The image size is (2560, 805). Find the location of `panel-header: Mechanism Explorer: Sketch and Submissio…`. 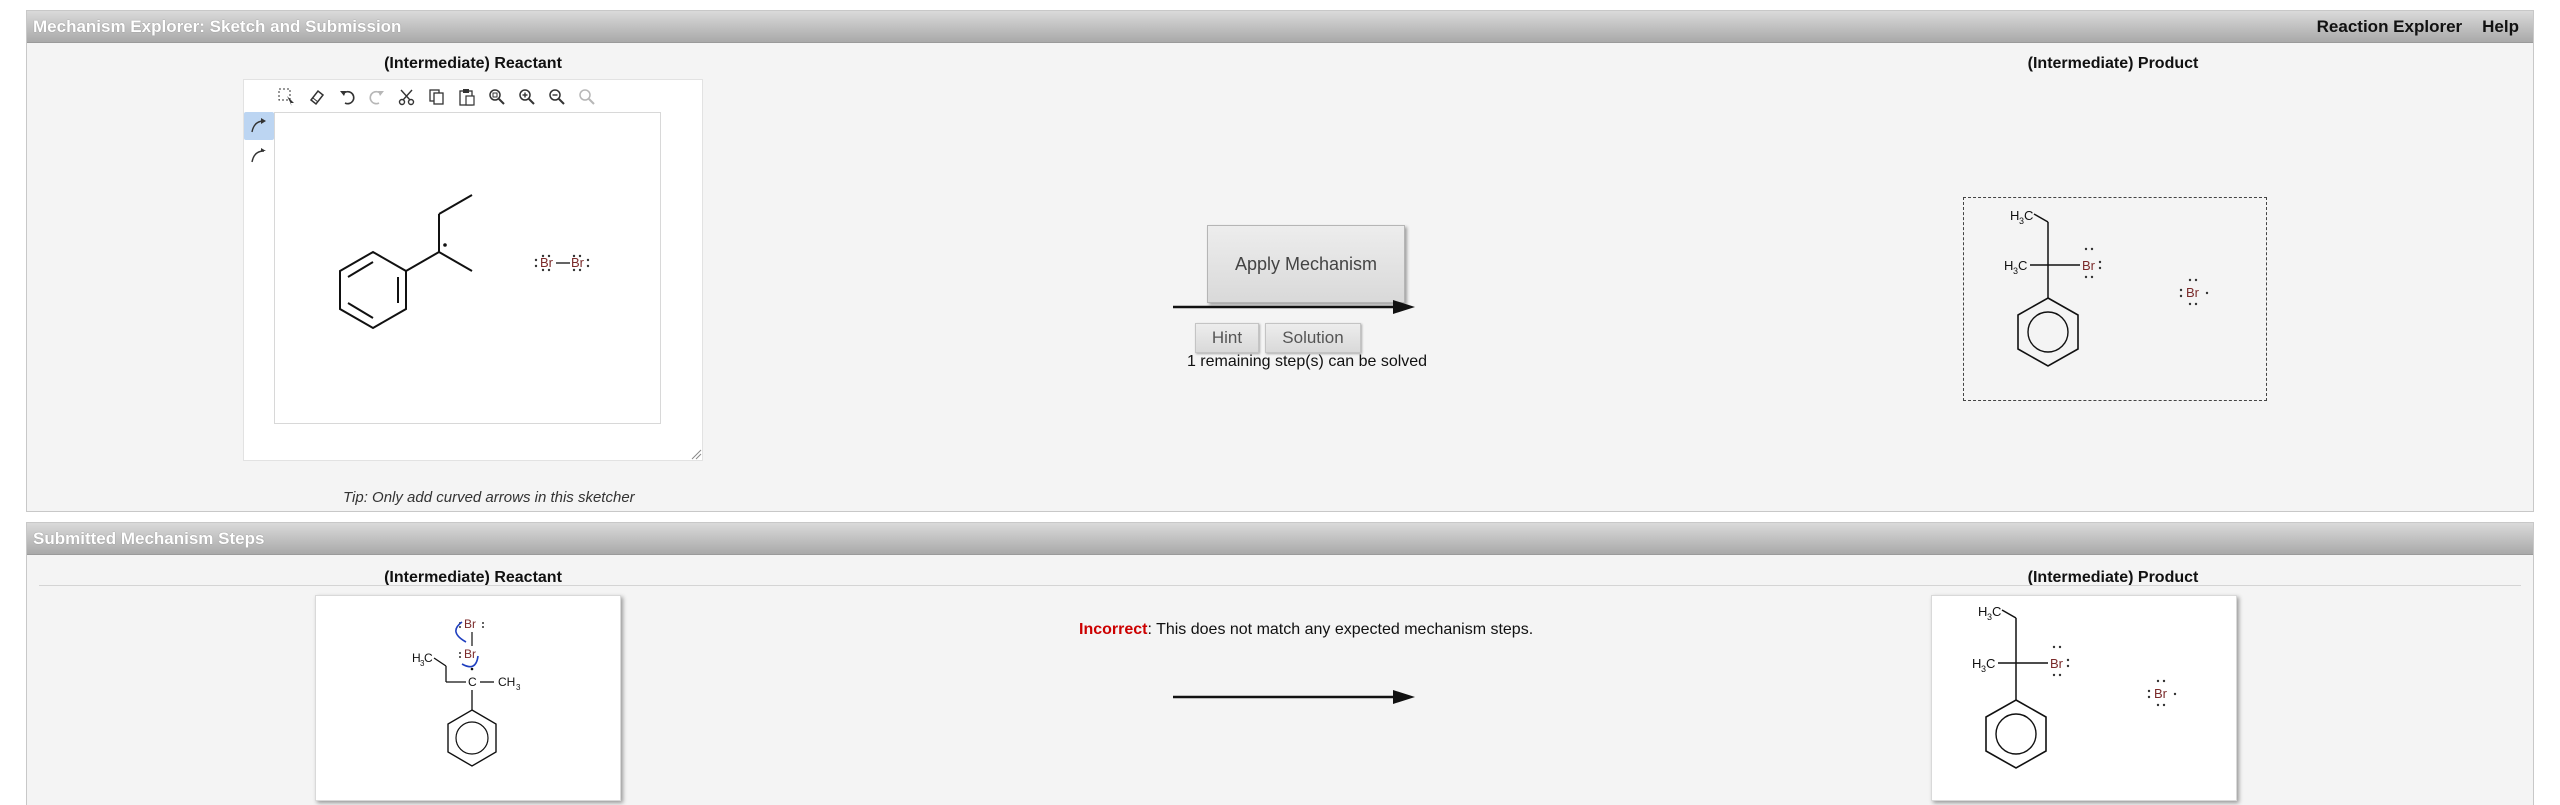

panel-header: Mechanism Explorer: Sketch and Submissio… is located at coordinates (1280, 27).